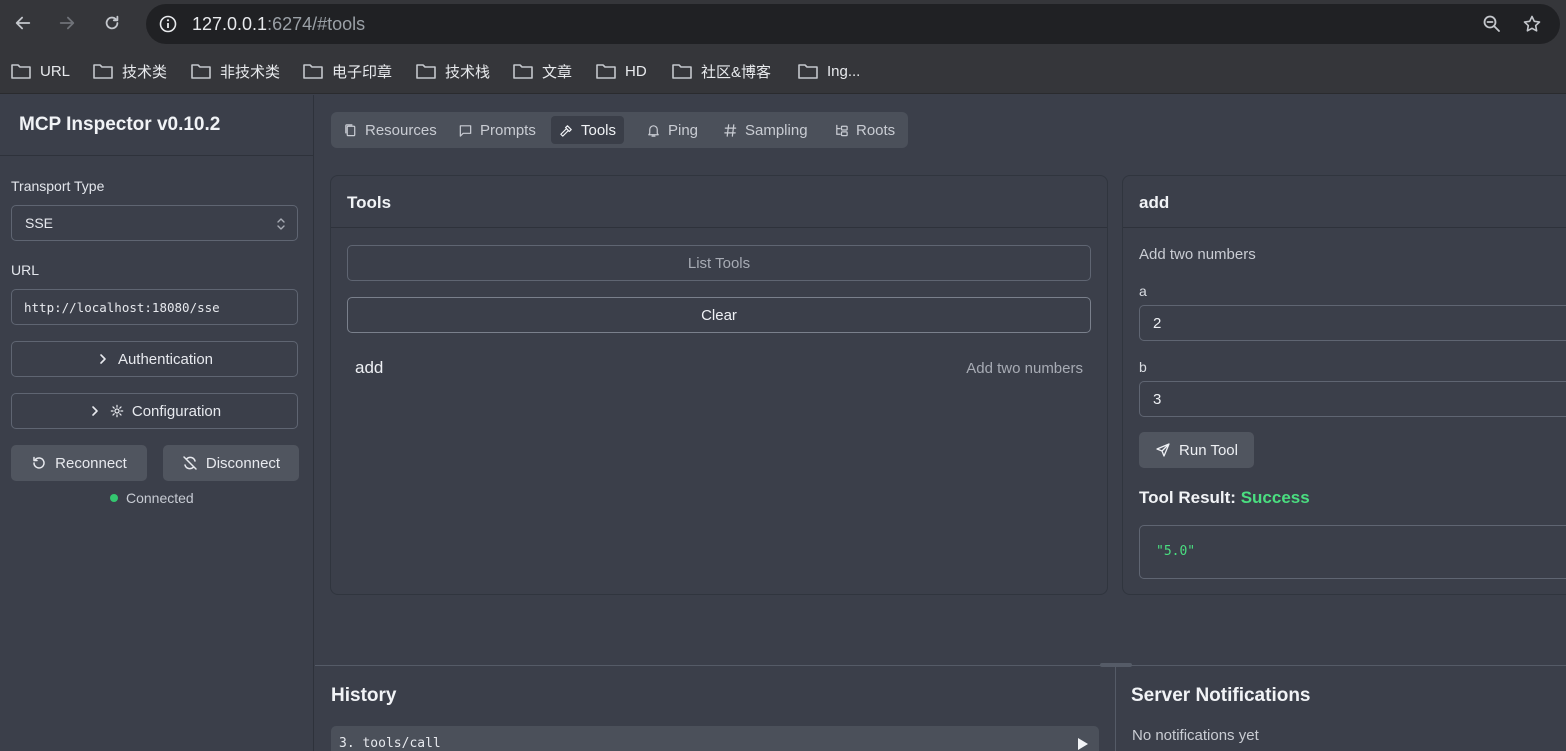  What do you see at coordinates (122, 307) in the screenshot?
I see `url-input-value: http://localhost:18080/sse` at bounding box center [122, 307].